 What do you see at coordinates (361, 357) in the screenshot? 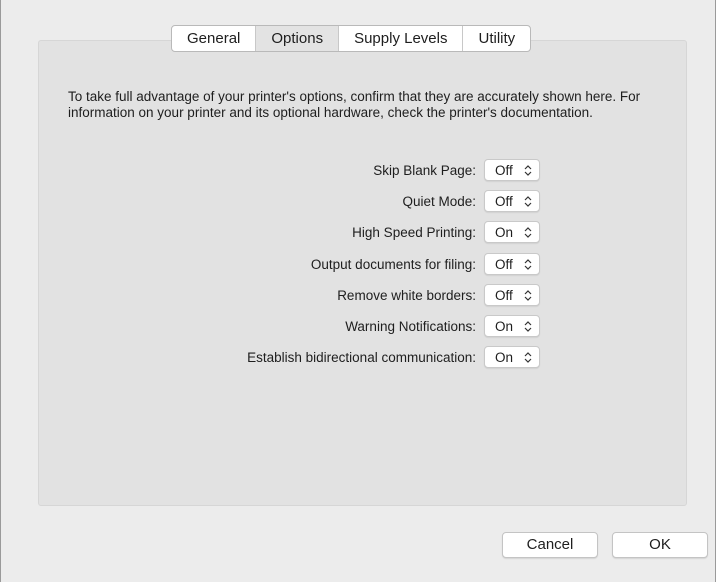
I see `option-label: Establish bidirectional communication:` at bounding box center [361, 357].